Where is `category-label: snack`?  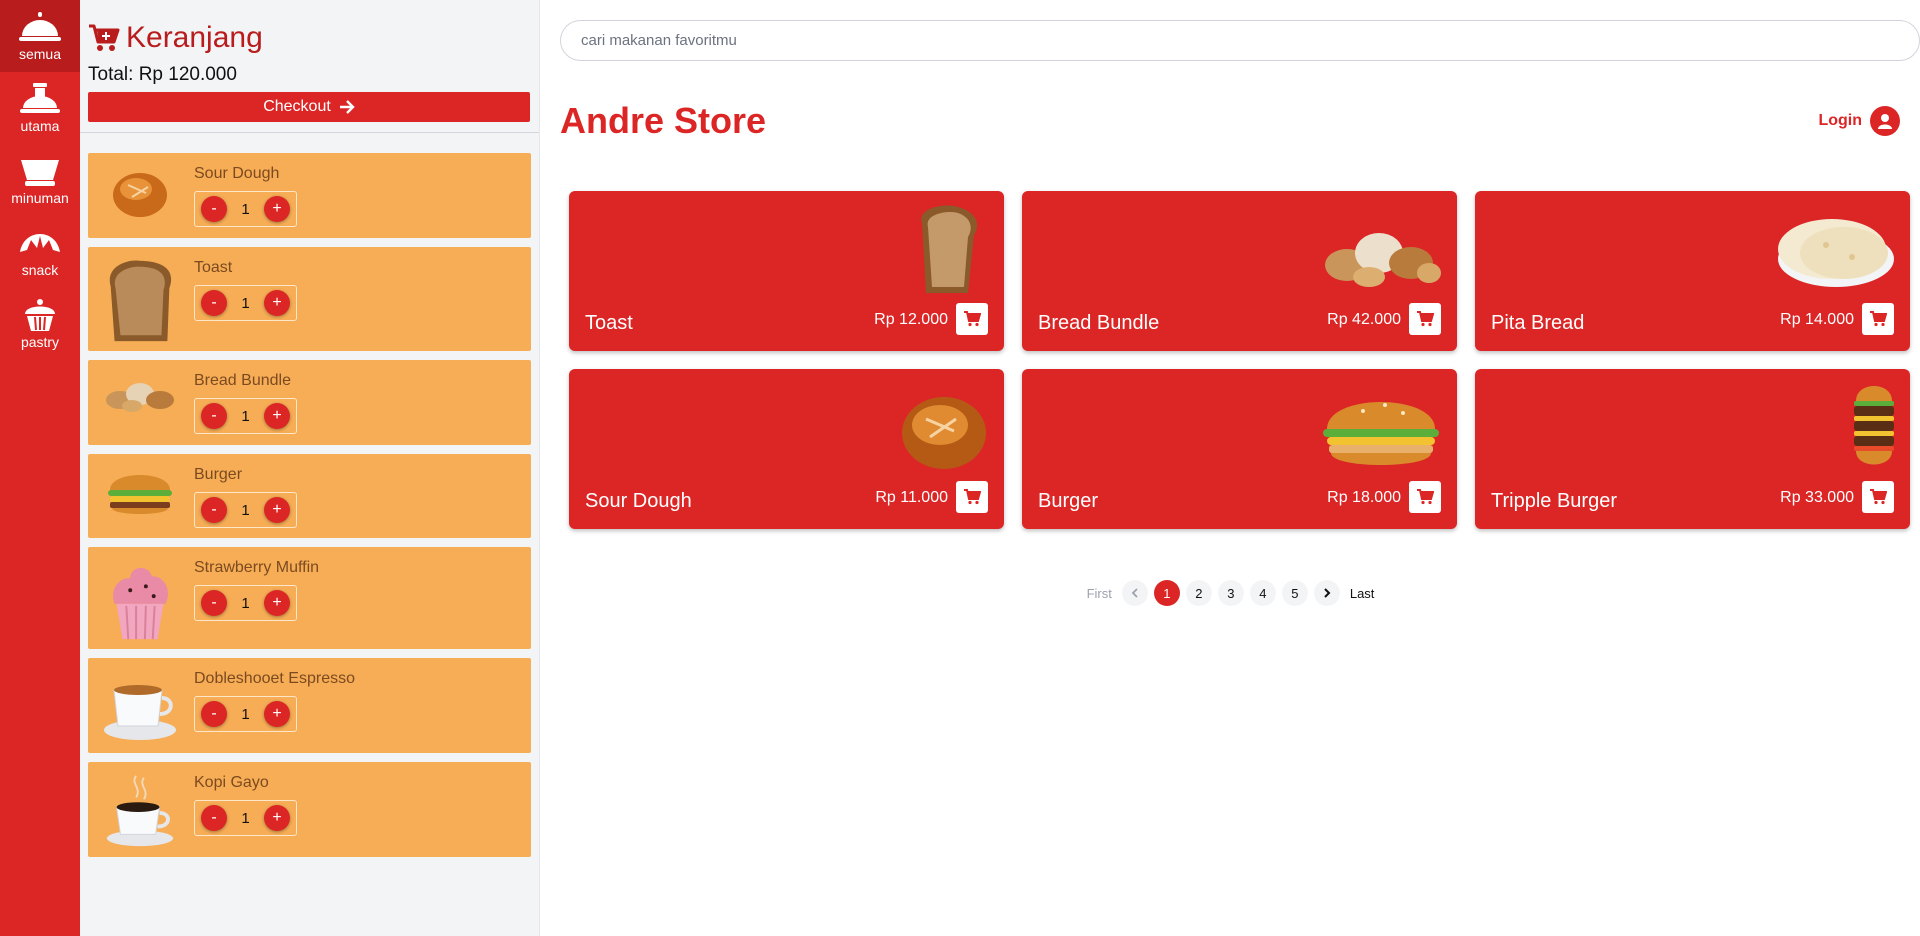 category-label: snack is located at coordinates (40, 270).